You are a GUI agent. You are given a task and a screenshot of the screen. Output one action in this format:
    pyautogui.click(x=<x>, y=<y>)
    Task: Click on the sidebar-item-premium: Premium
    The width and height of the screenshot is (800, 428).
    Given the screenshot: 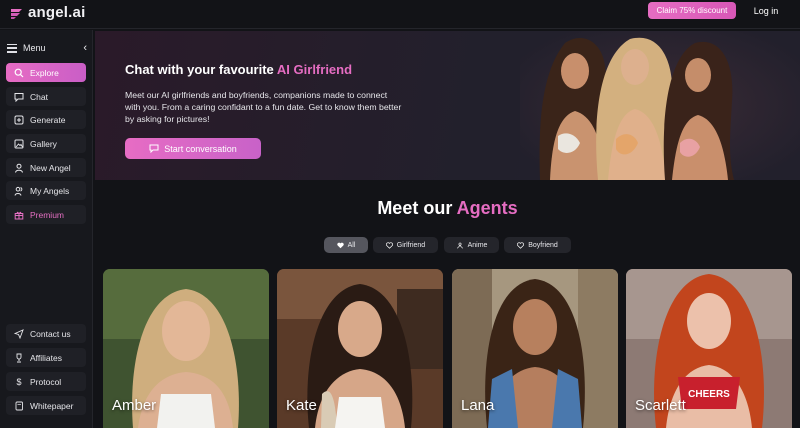 What is the action you would take?
    pyautogui.click(x=46, y=214)
    